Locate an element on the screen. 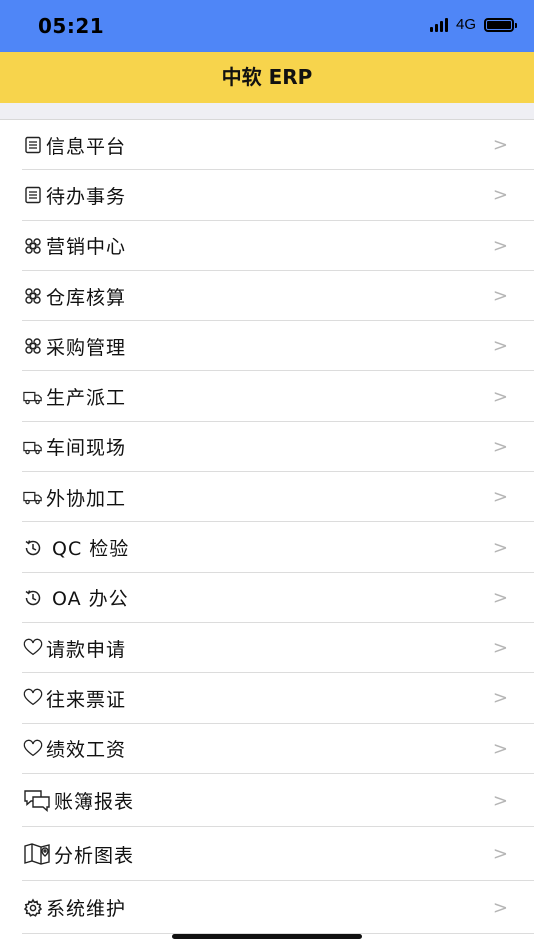  menu-item-label: 外协加工 is located at coordinates (86, 498).